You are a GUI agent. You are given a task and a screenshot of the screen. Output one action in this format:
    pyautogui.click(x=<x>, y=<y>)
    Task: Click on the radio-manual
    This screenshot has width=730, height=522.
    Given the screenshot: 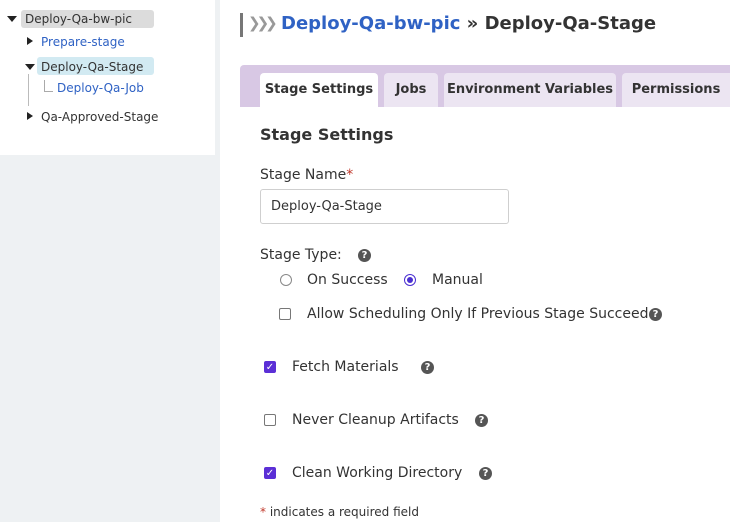 What is the action you would take?
    pyautogui.click(x=410, y=280)
    